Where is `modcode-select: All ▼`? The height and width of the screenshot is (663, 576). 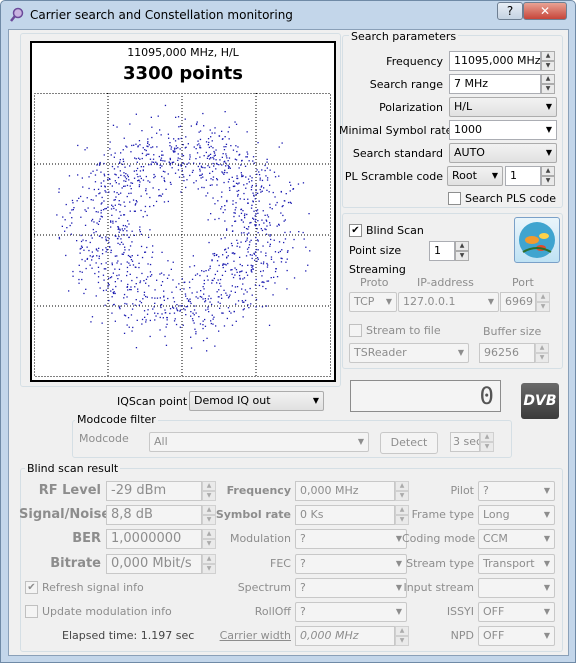
modcode-select: All ▼ is located at coordinates (259, 442).